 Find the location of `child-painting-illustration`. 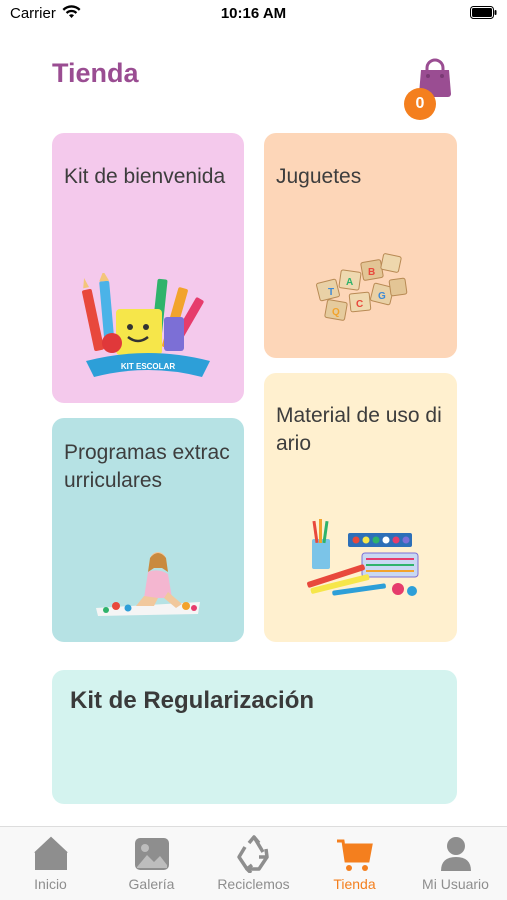

child-painting-illustration is located at coordinates (148, 584).